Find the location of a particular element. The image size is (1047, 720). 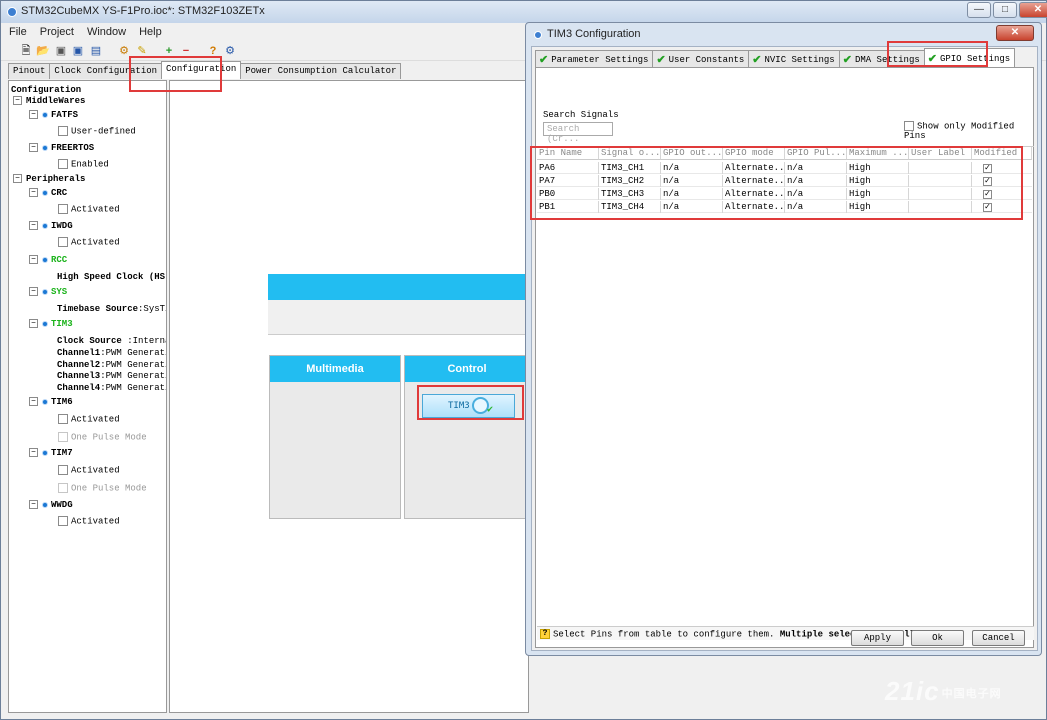

tim3-config-button: TIM3 ✔ is located at coordinates (468, 406).